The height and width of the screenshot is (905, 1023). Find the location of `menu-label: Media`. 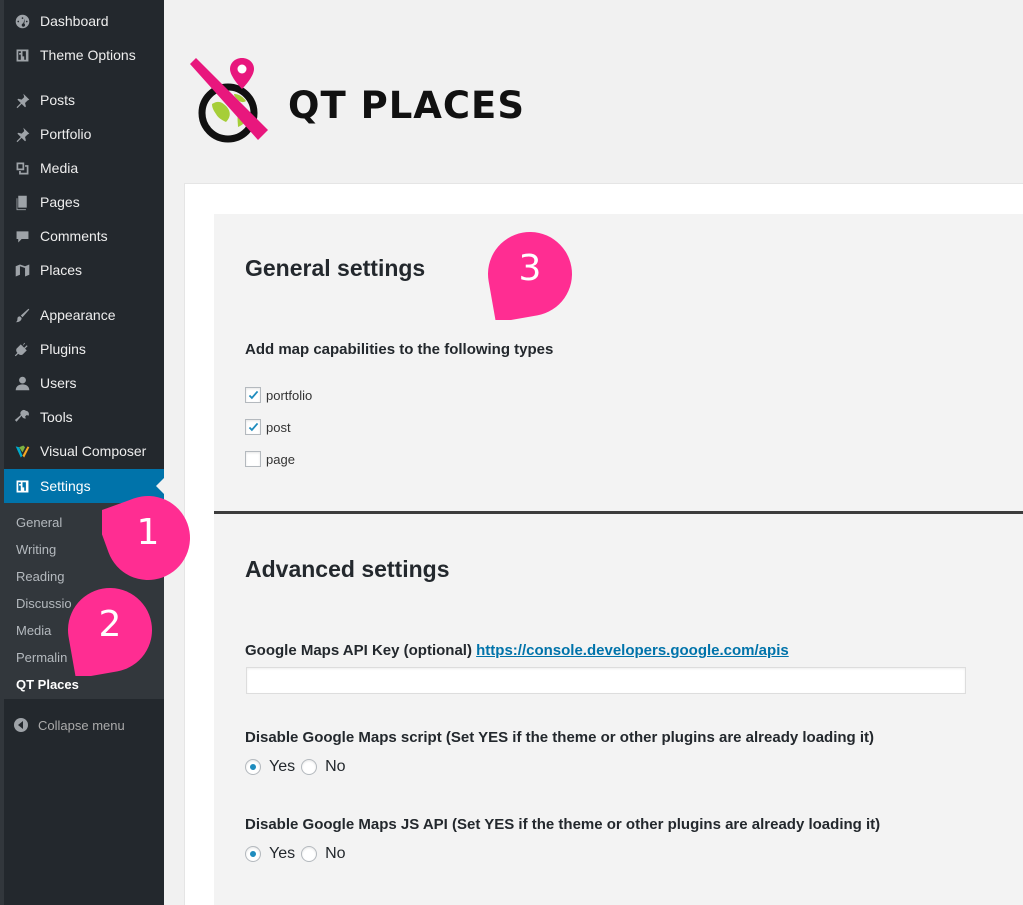

menu-label: Media is located at coordinates (59, 168).